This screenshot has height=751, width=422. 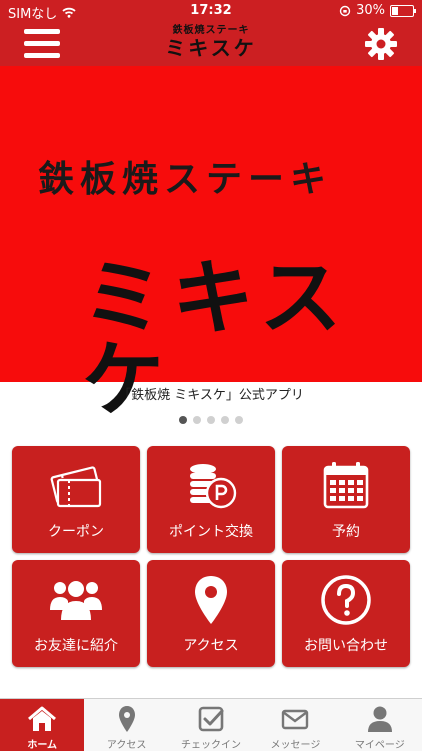 I want to click on gear-icon, so click(x=381, y=44).